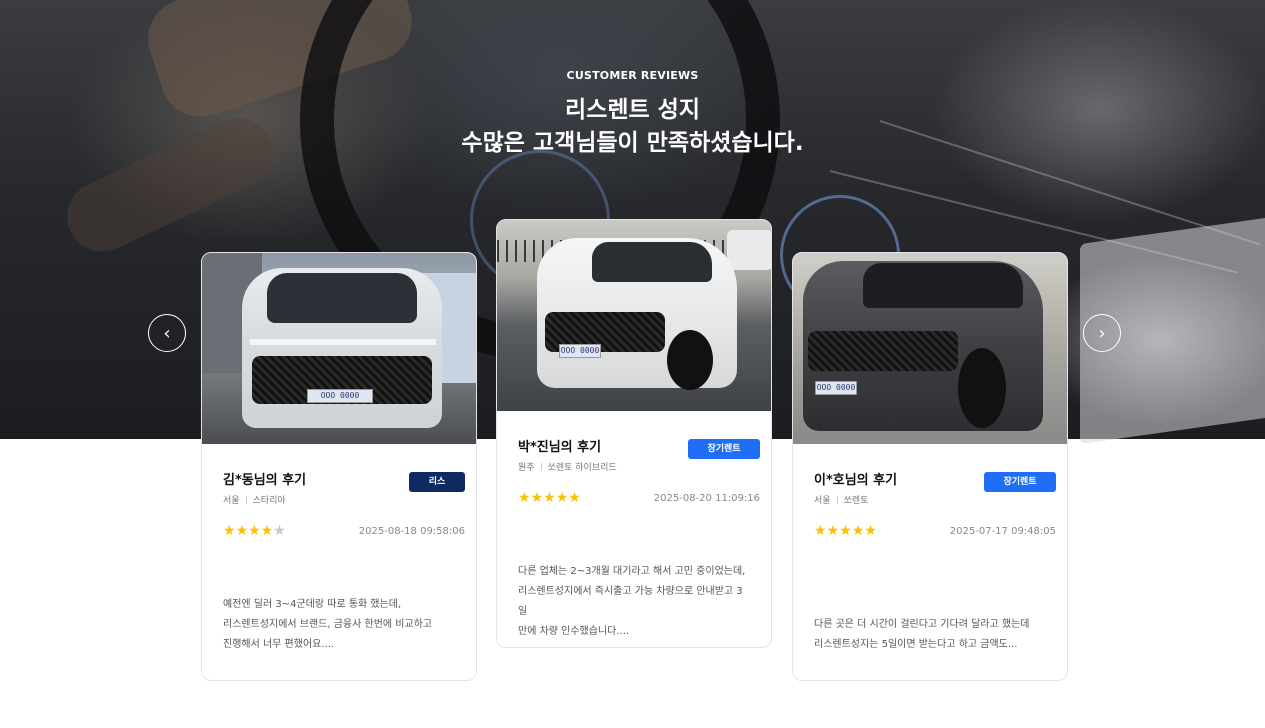  What do you see at coordinates (632, 127) in the screenshot?
I see `section-title: 리스렌트 성지 수많은 고객님들이 만족하셨습니다.` at bounding box center [632, 127].